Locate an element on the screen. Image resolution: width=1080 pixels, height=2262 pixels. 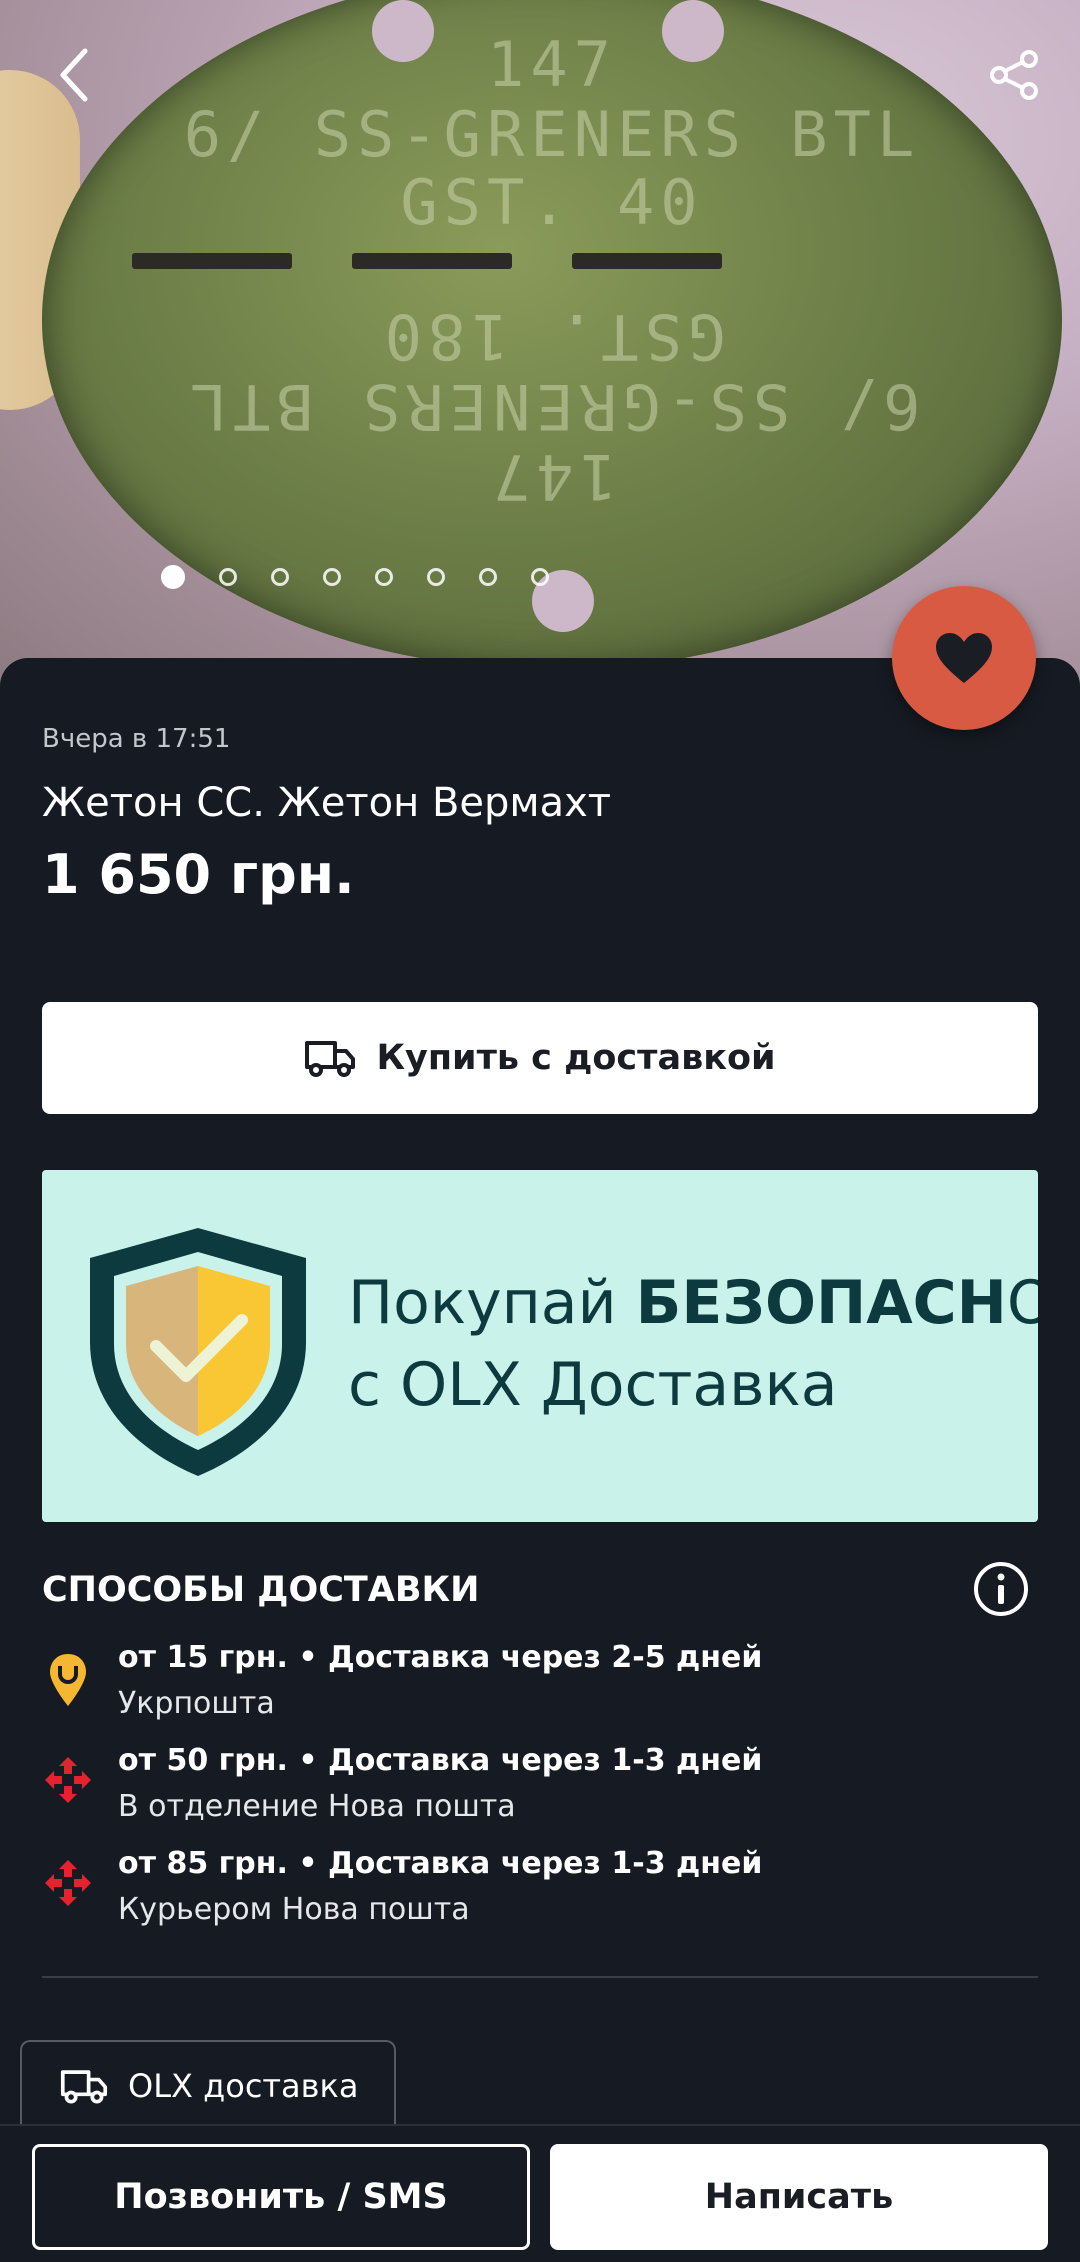
safe-purchase-banner: Покупай БЕЗОПАСНО с OLX Доставка is located at coordinates (540, 1346).